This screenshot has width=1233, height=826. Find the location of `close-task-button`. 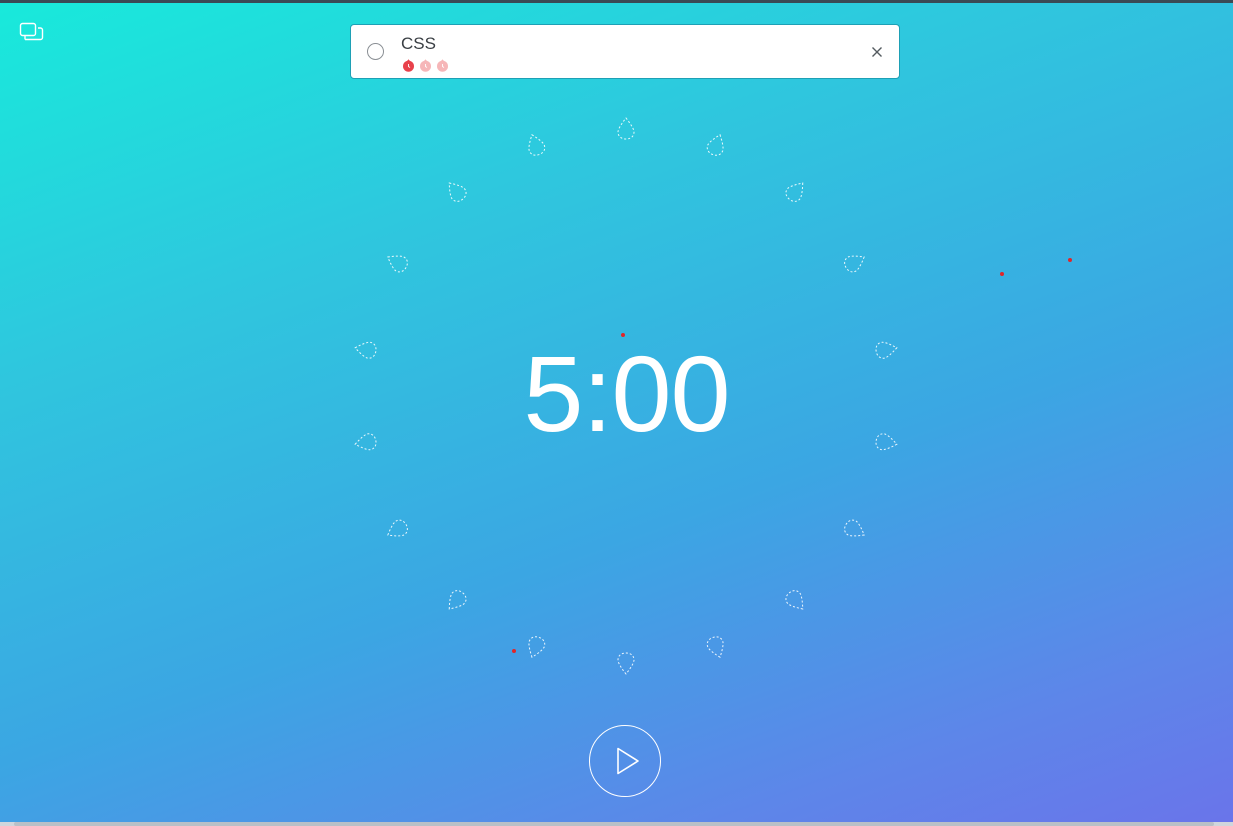

close-task-button is located at coordinates (877, 52).